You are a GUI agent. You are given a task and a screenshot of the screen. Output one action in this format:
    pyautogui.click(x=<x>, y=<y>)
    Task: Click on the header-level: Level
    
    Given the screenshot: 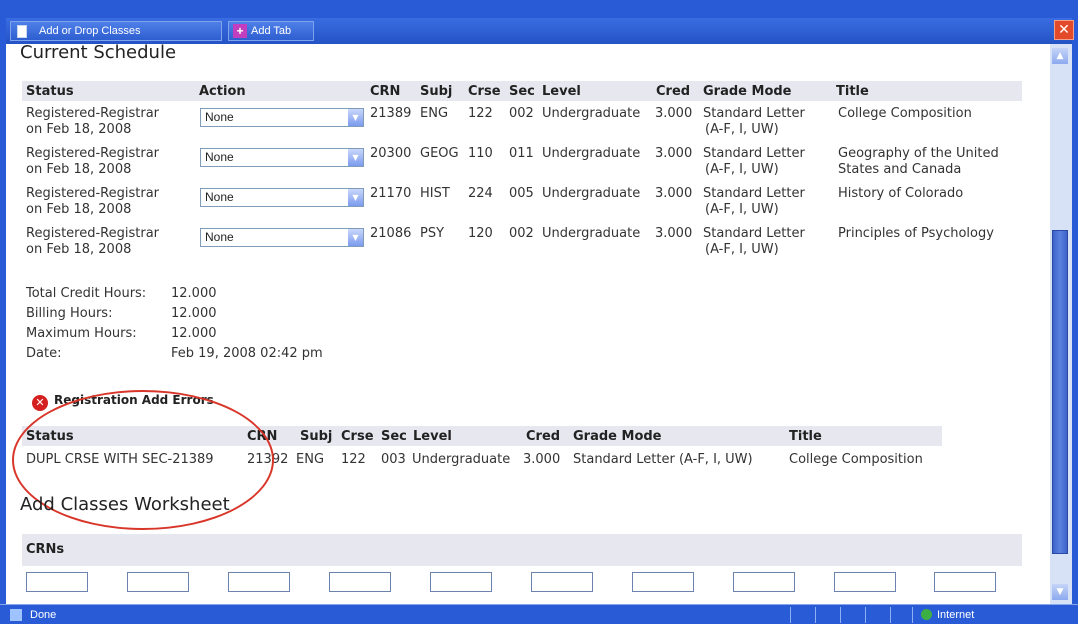 What is the action you would take?
    pyautogui.click(x=561, y=91)
    